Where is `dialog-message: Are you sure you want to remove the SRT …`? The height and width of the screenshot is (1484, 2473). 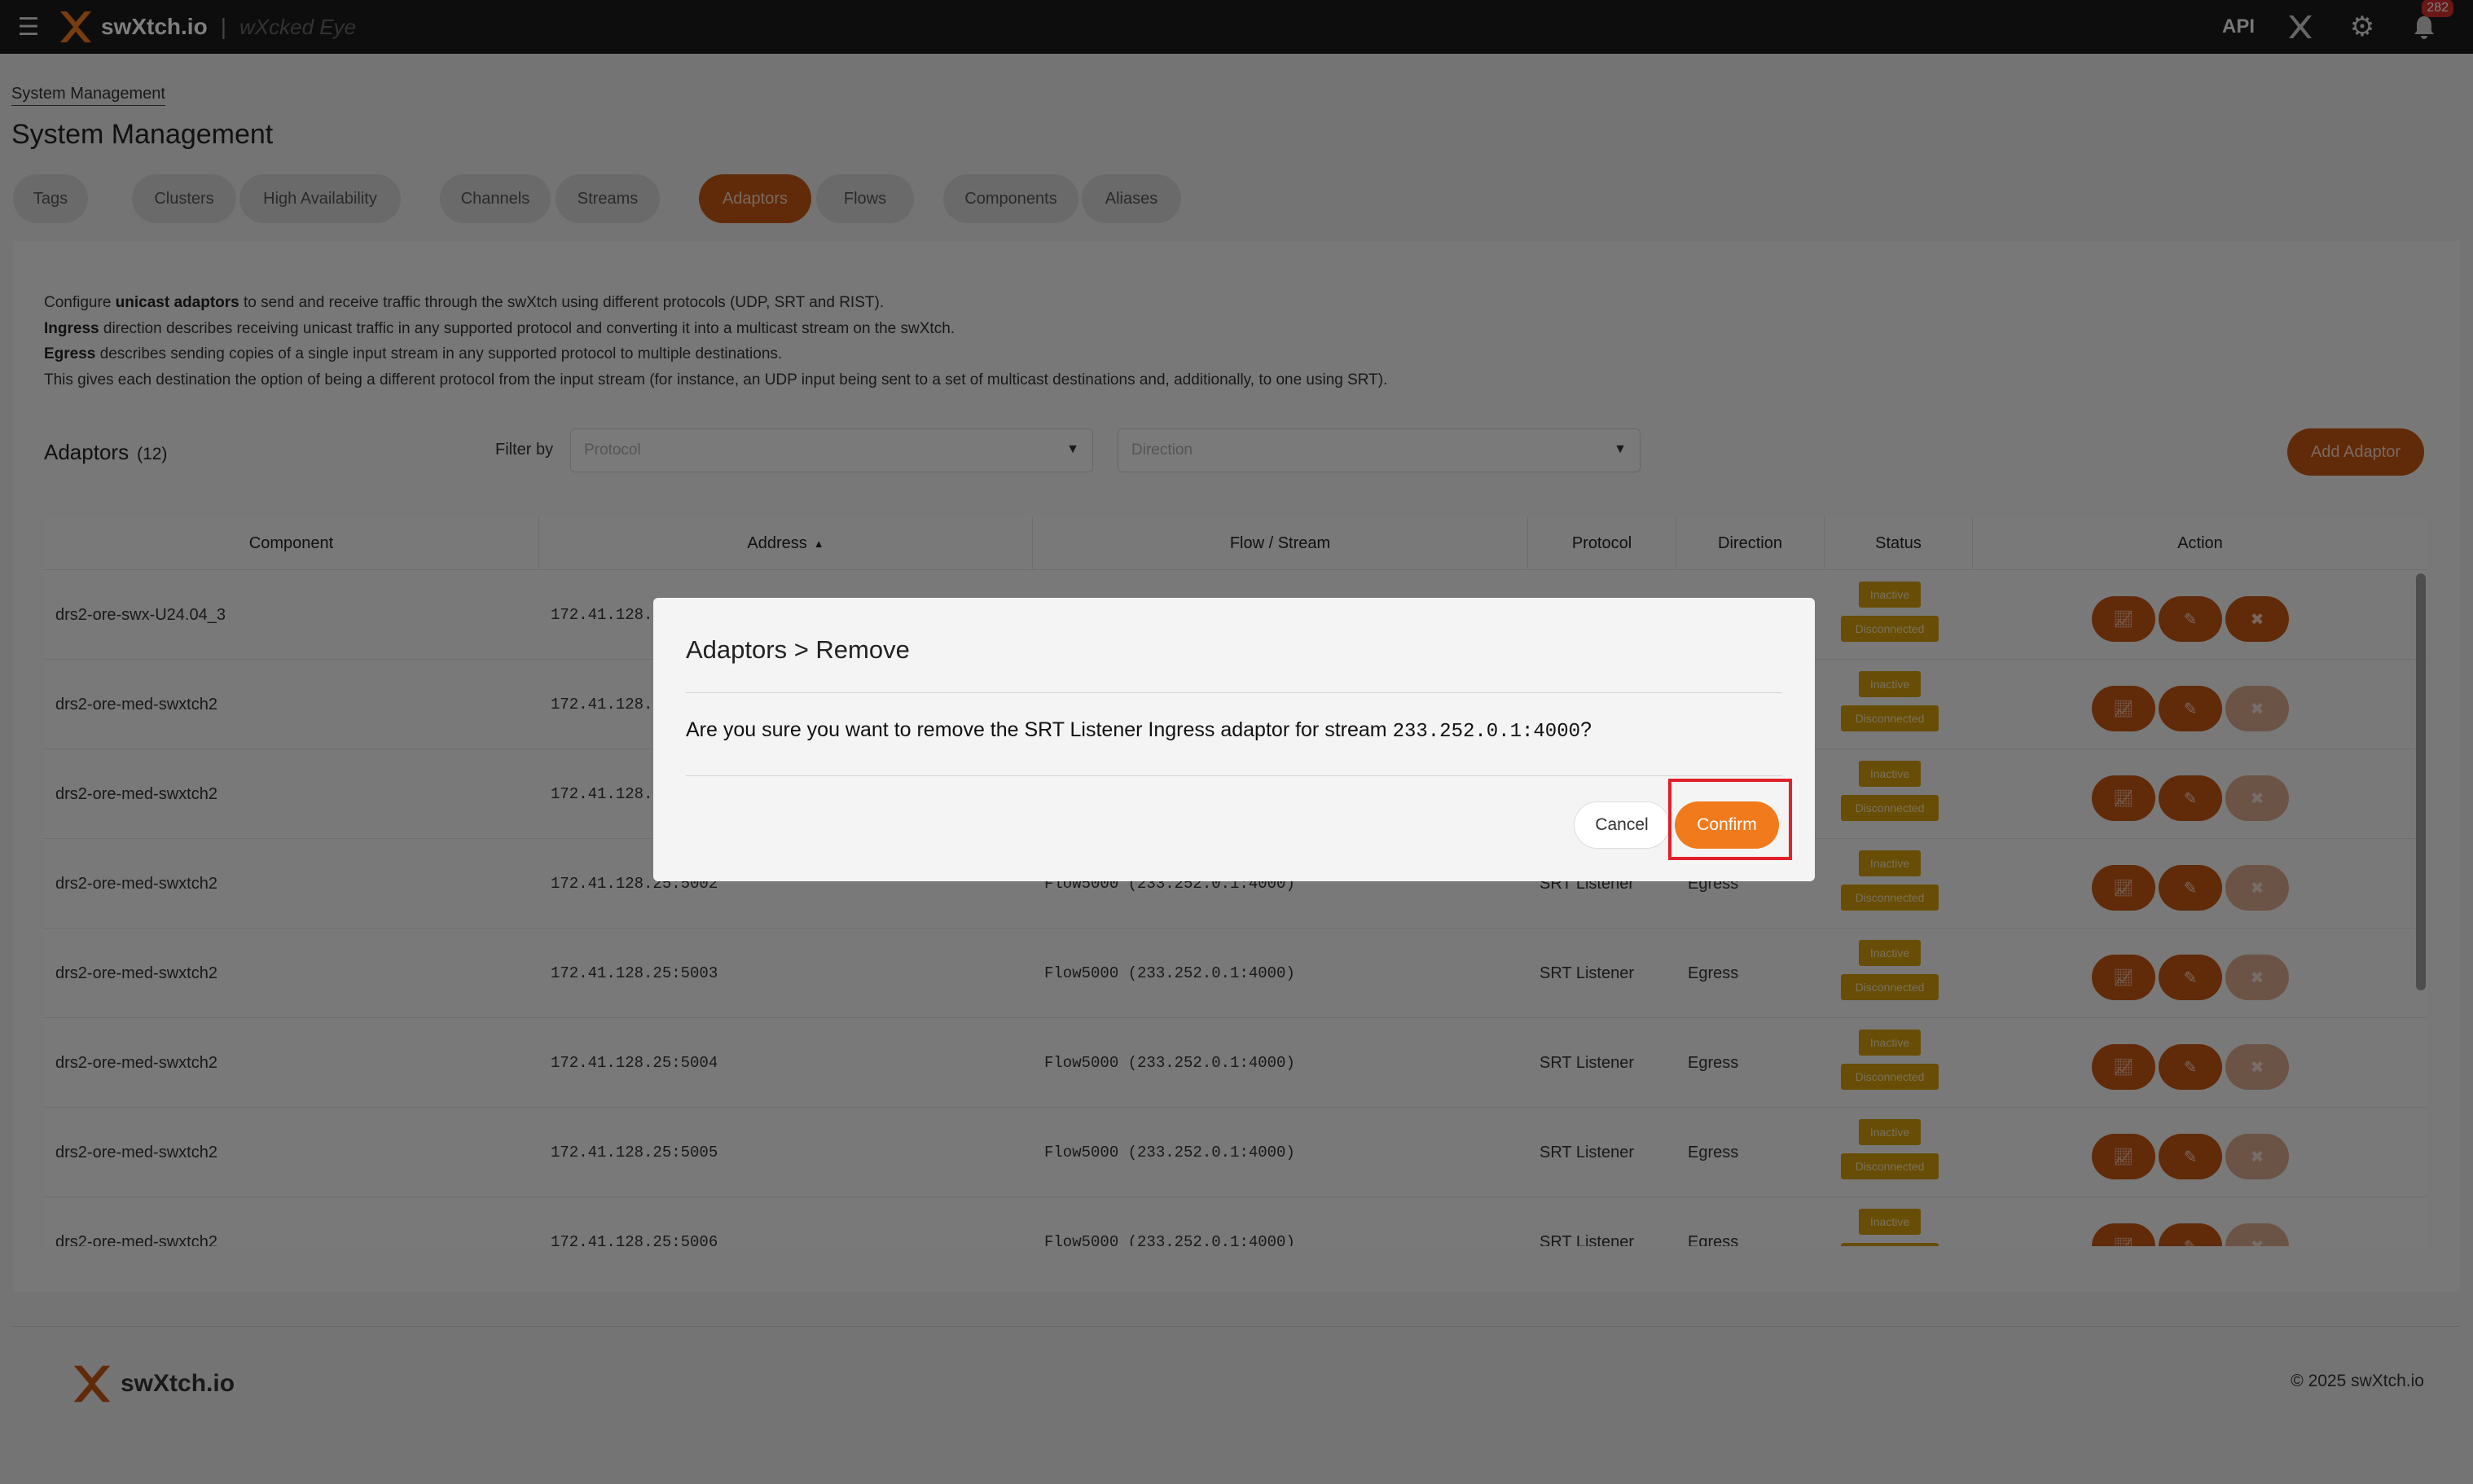 dialog-message: Are you sure you want to remove the SRT … is located at coordinates (1139, 730).